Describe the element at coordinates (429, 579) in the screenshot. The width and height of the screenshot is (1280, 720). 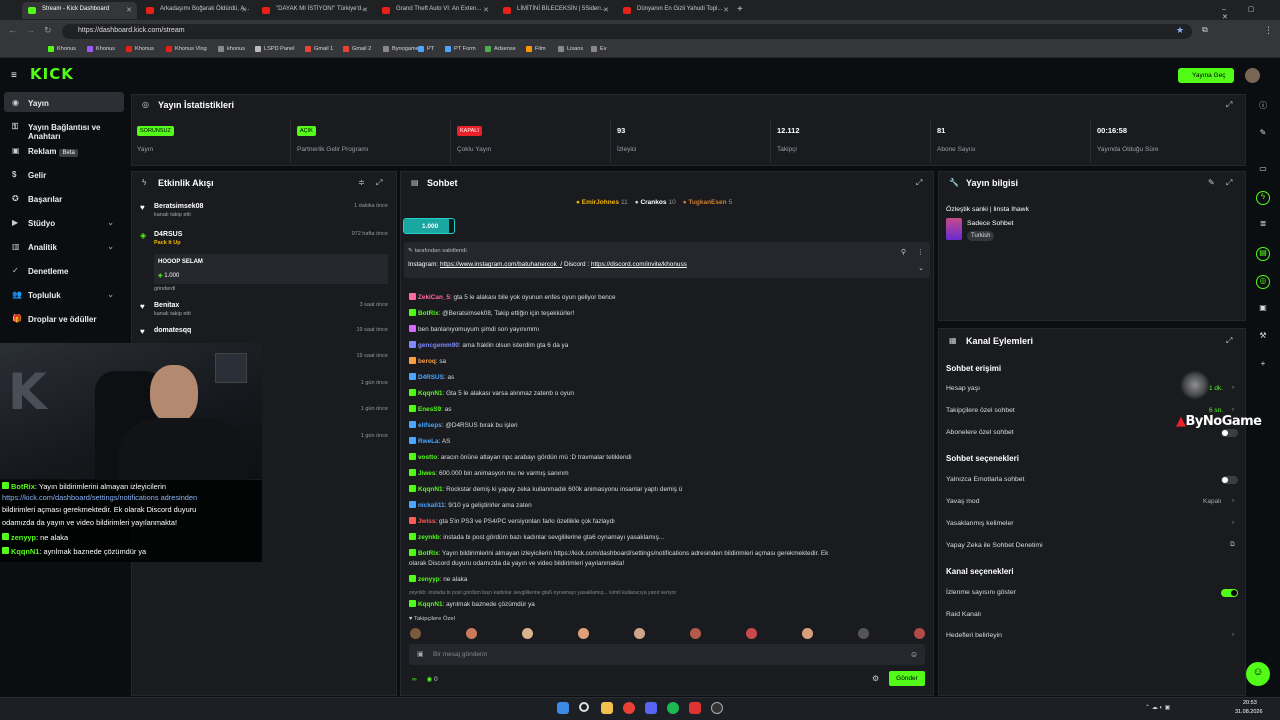
I see `chat-username: zenyyp` at that location.